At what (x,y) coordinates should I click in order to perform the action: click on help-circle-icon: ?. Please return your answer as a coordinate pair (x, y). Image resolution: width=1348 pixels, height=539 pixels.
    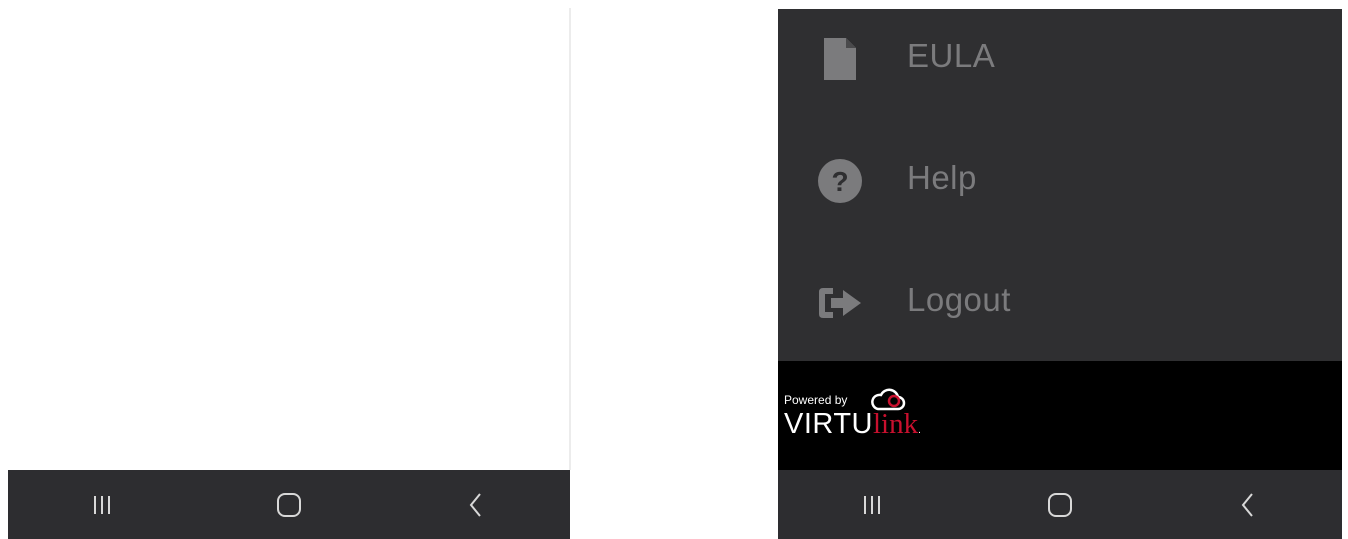
    Looking at the image, I should click on (840, 181).